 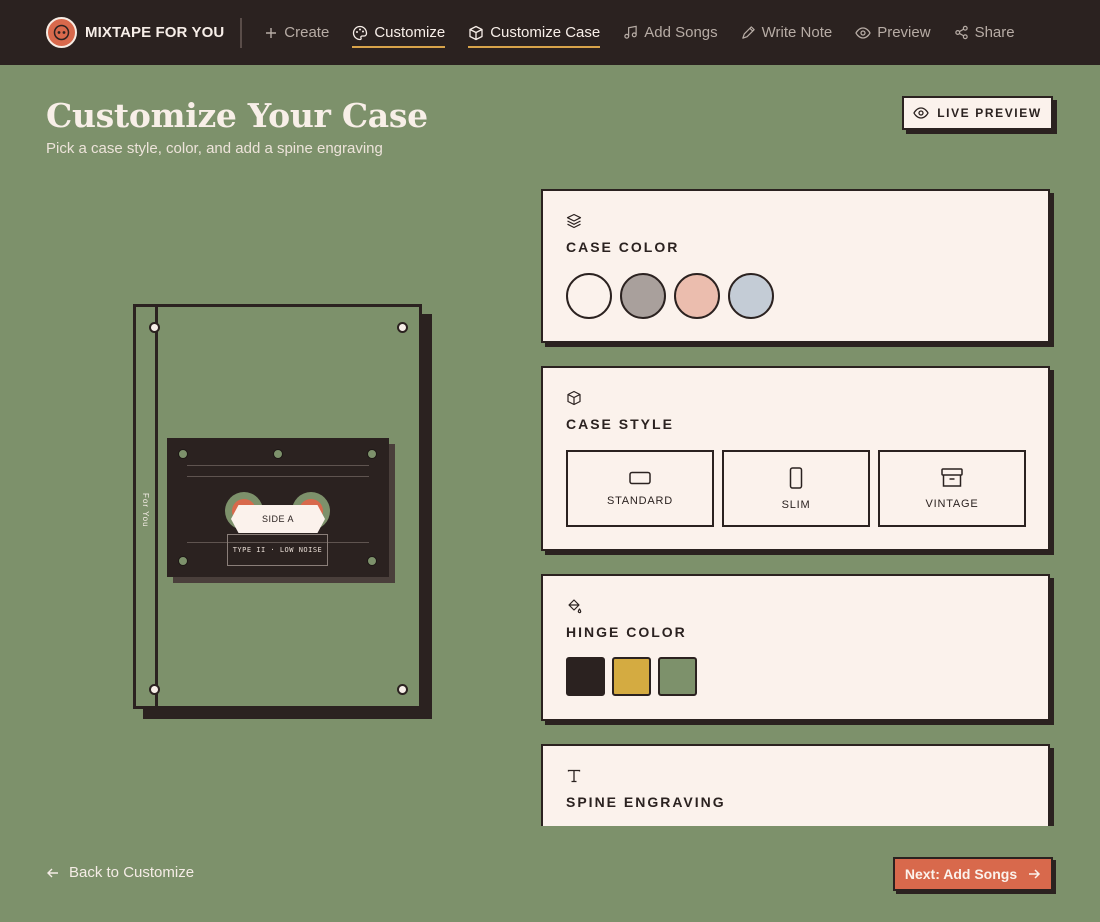 I want to click on hinge-color-title: HINGE COLOR, so click(x=626, y=632).